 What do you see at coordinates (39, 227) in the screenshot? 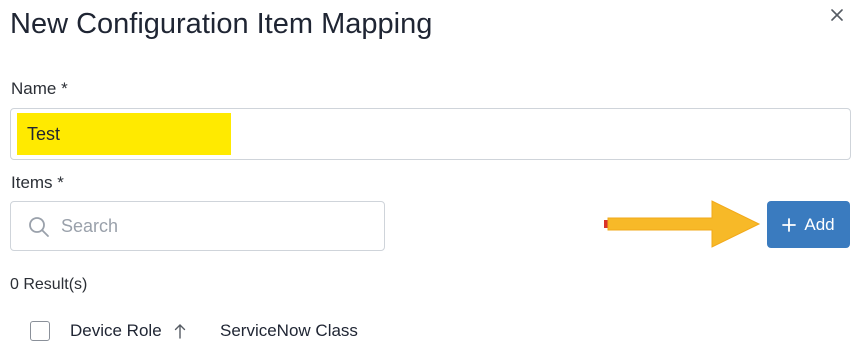
I see `search-icon` at bounding box center [39, 227].